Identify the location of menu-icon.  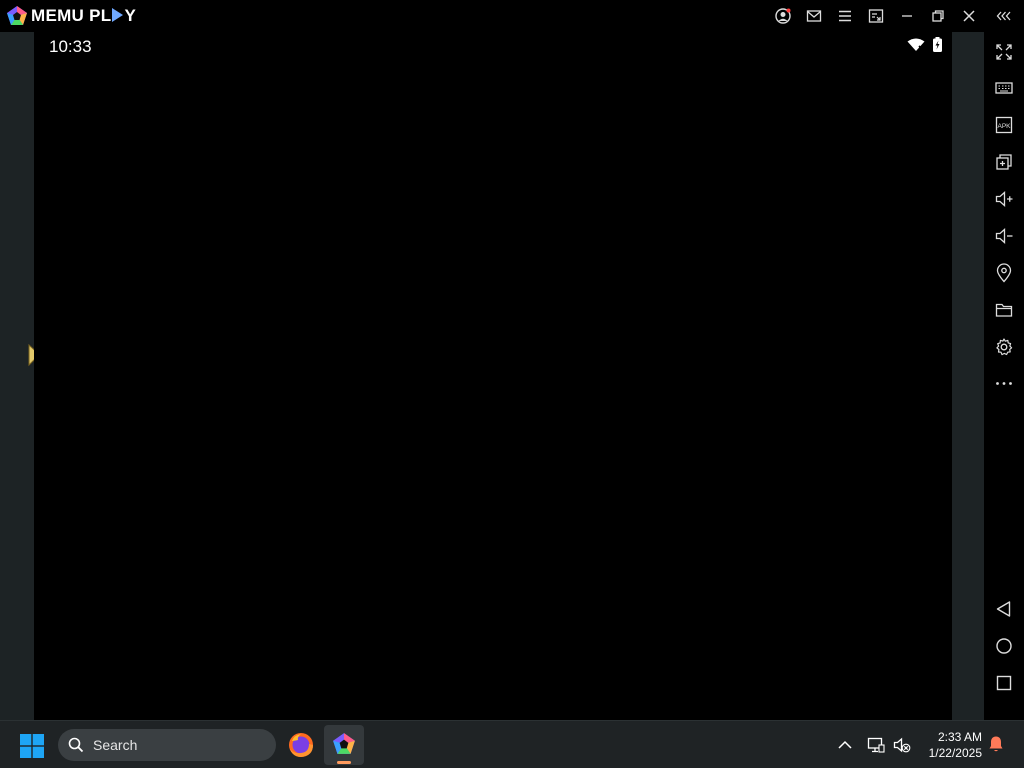
(845, 16).